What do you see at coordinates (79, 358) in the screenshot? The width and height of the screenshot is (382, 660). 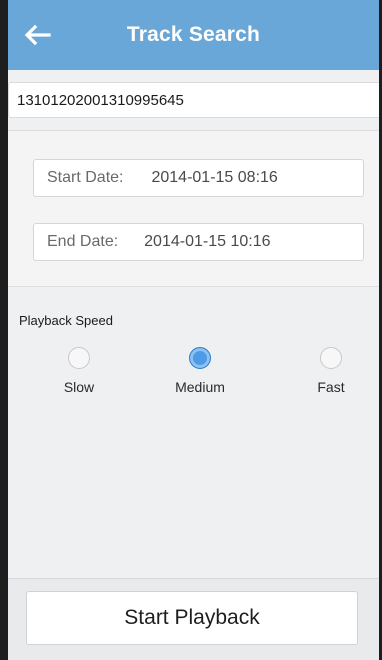 I see `radio-circle-slow` at bounding box center [79, 358].